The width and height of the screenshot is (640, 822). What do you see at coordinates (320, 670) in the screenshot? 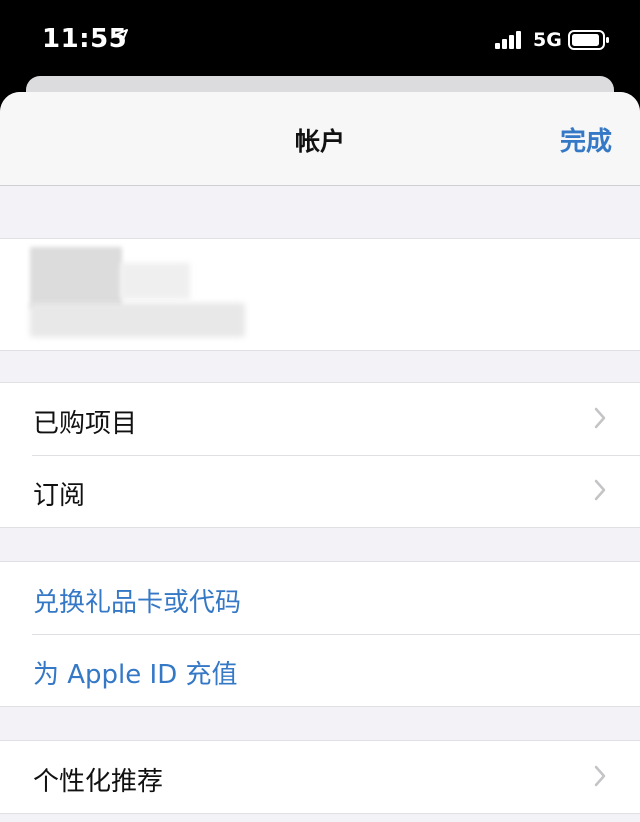
I see `add-funds-row: 为 Apple ID 充值` at bounding box center [320, 670].